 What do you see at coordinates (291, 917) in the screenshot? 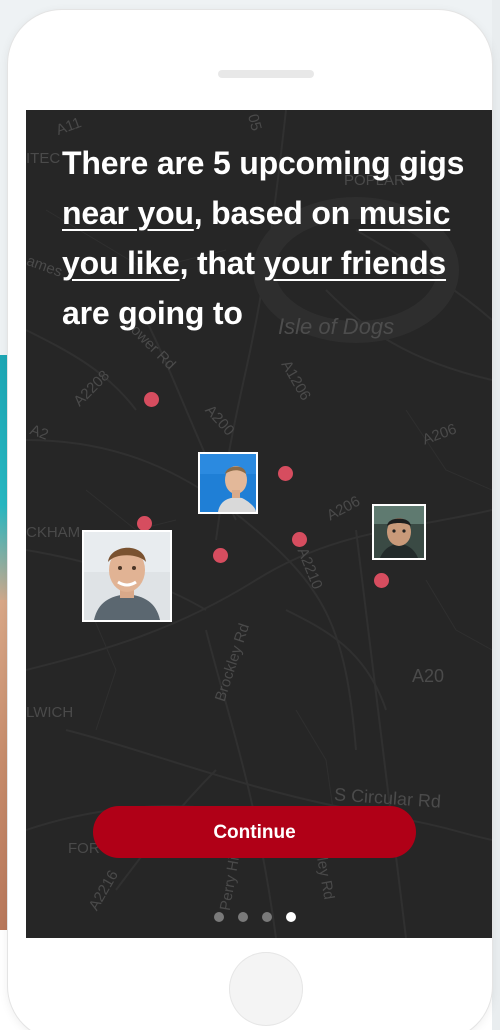
I see `page-dot-4-active` at bounding box center [291, 917].